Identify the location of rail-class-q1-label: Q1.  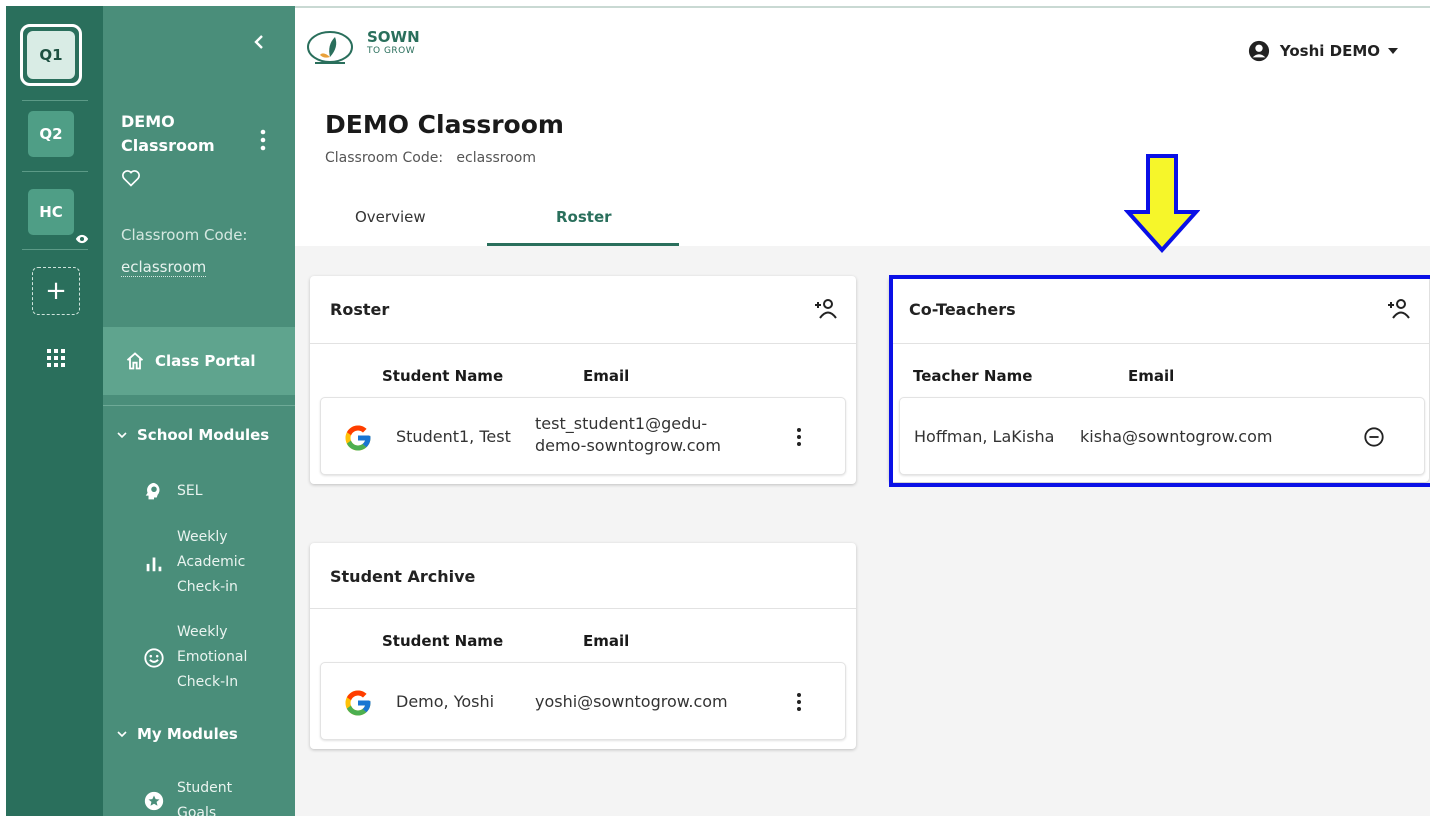
(51, 55).